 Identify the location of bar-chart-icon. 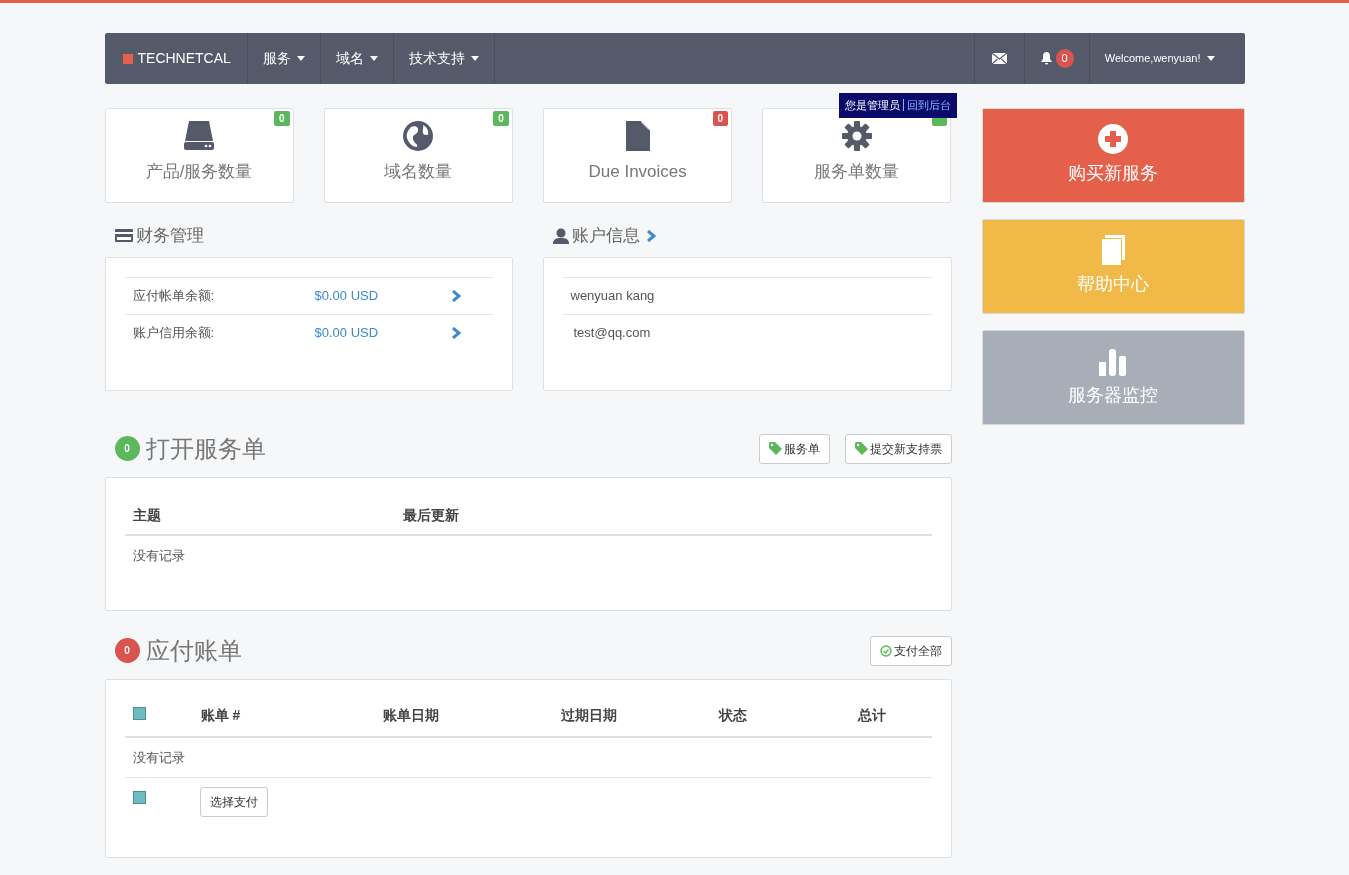
(1113, 361).